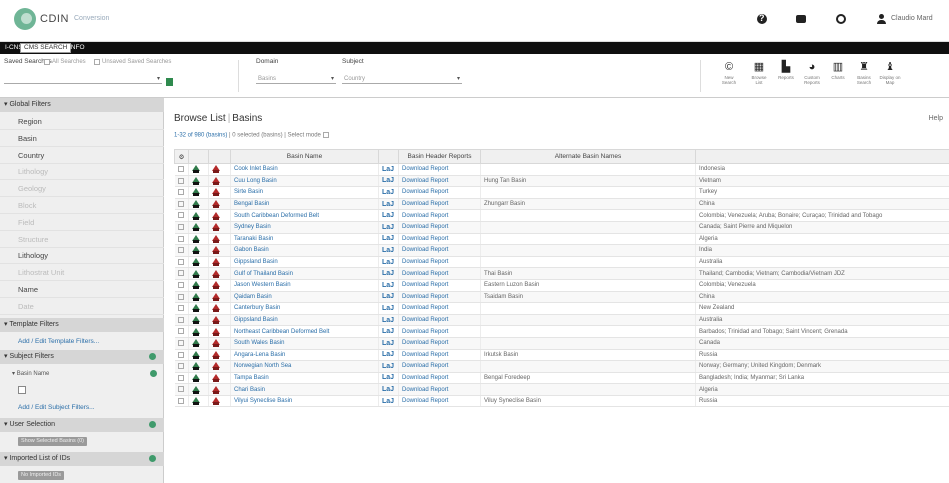  I want to click on global-filters-header: ▾ Global Filters, so click(82, 105).